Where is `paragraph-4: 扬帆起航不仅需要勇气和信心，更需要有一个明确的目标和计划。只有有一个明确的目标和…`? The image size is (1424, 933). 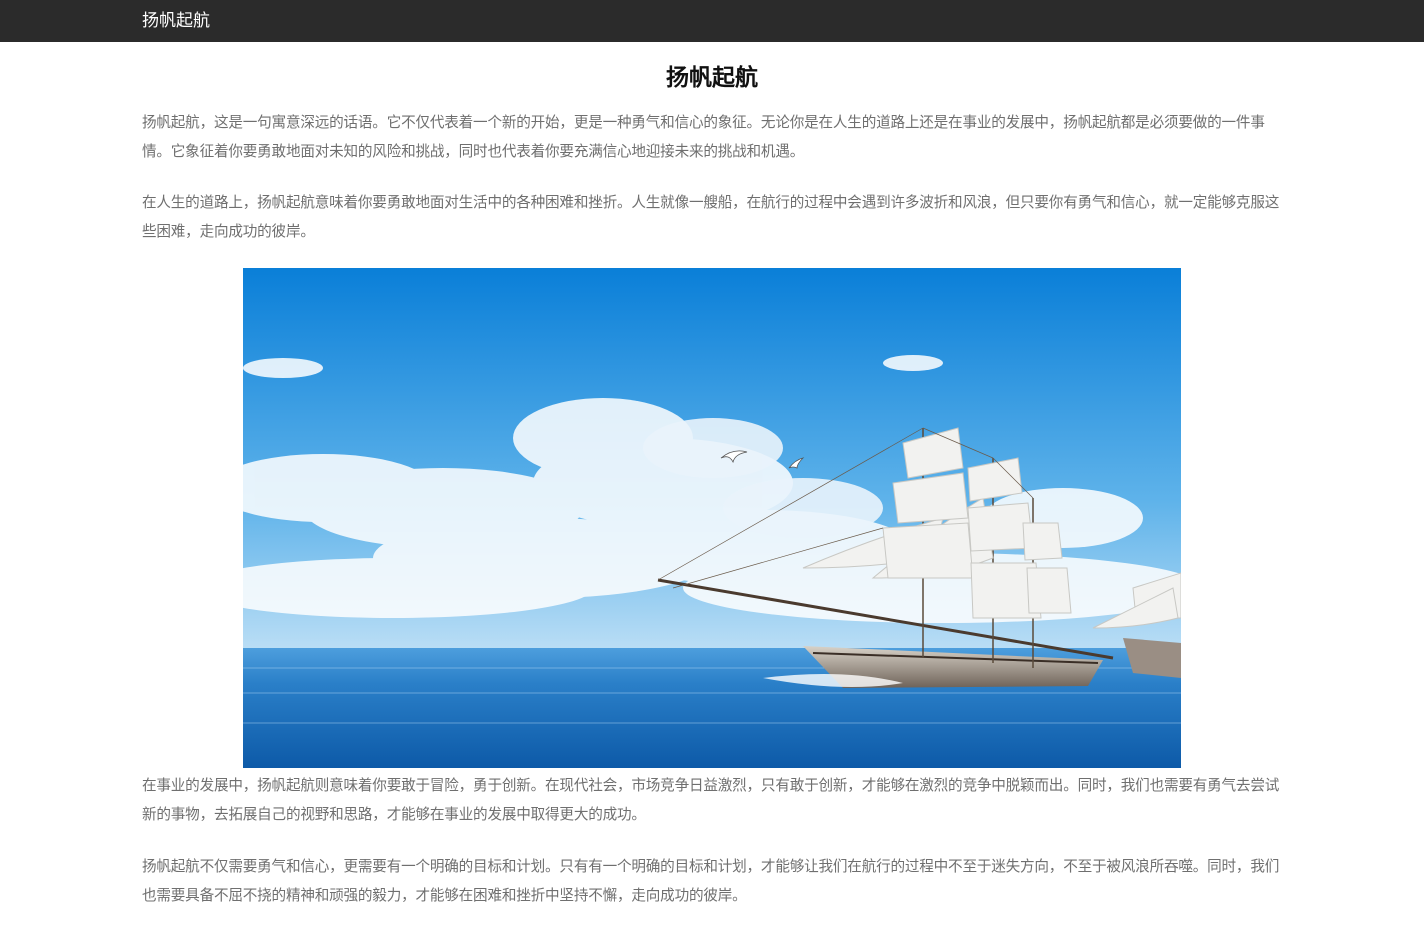
paragraph-4: 扬帆起航不仅需要勇气和信心，更需要有一个明确的目标和计划。只有有一个明确的目标和… is located at coordinates (711, 881).